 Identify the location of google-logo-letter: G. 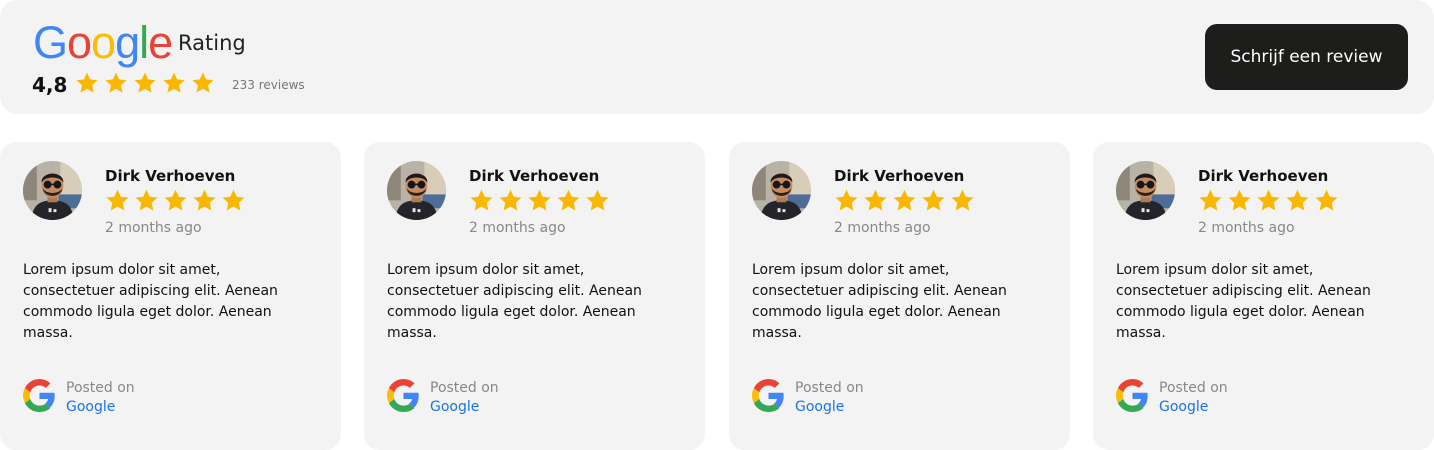
(50, 42).